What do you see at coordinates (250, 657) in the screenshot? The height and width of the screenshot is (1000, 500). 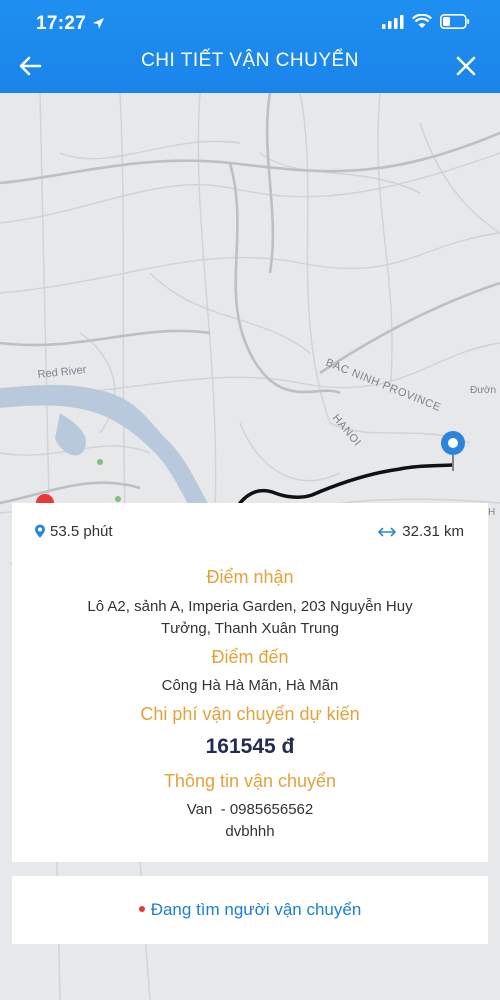 I see `dropoff-label: Điểm đến` at bounding box center [250, 657].